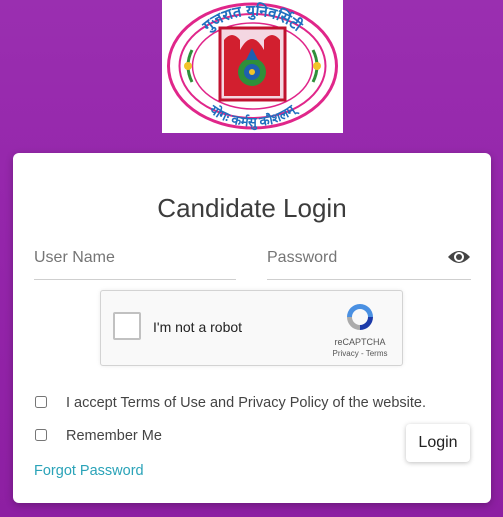  Describe the element at coordinates (114, 436) in the screenshot. I see `remember-me-label: Remember Me` at that location.